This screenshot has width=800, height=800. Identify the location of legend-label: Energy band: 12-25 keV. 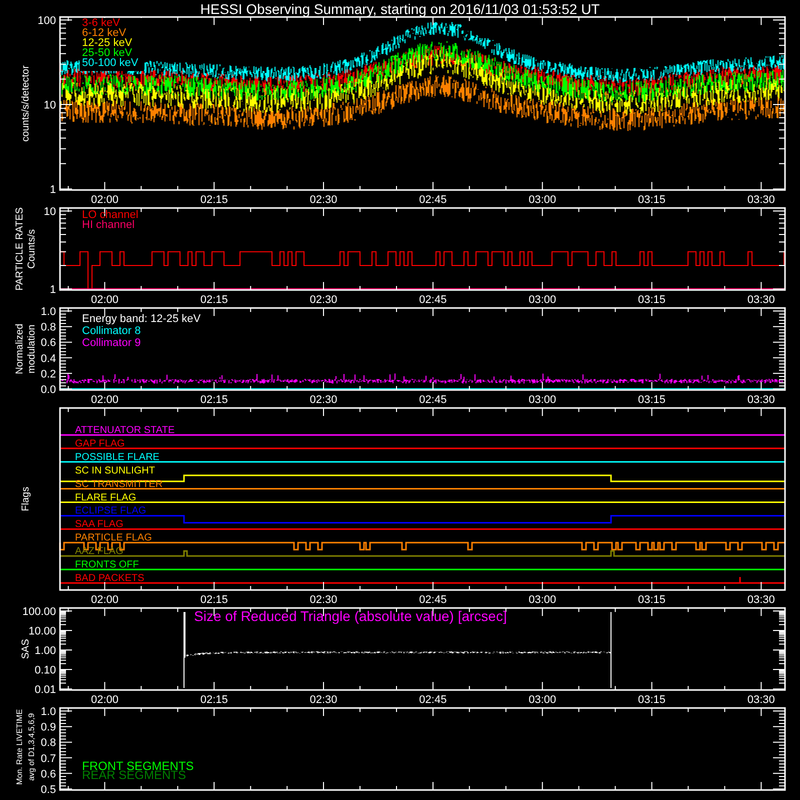
(141, 319).